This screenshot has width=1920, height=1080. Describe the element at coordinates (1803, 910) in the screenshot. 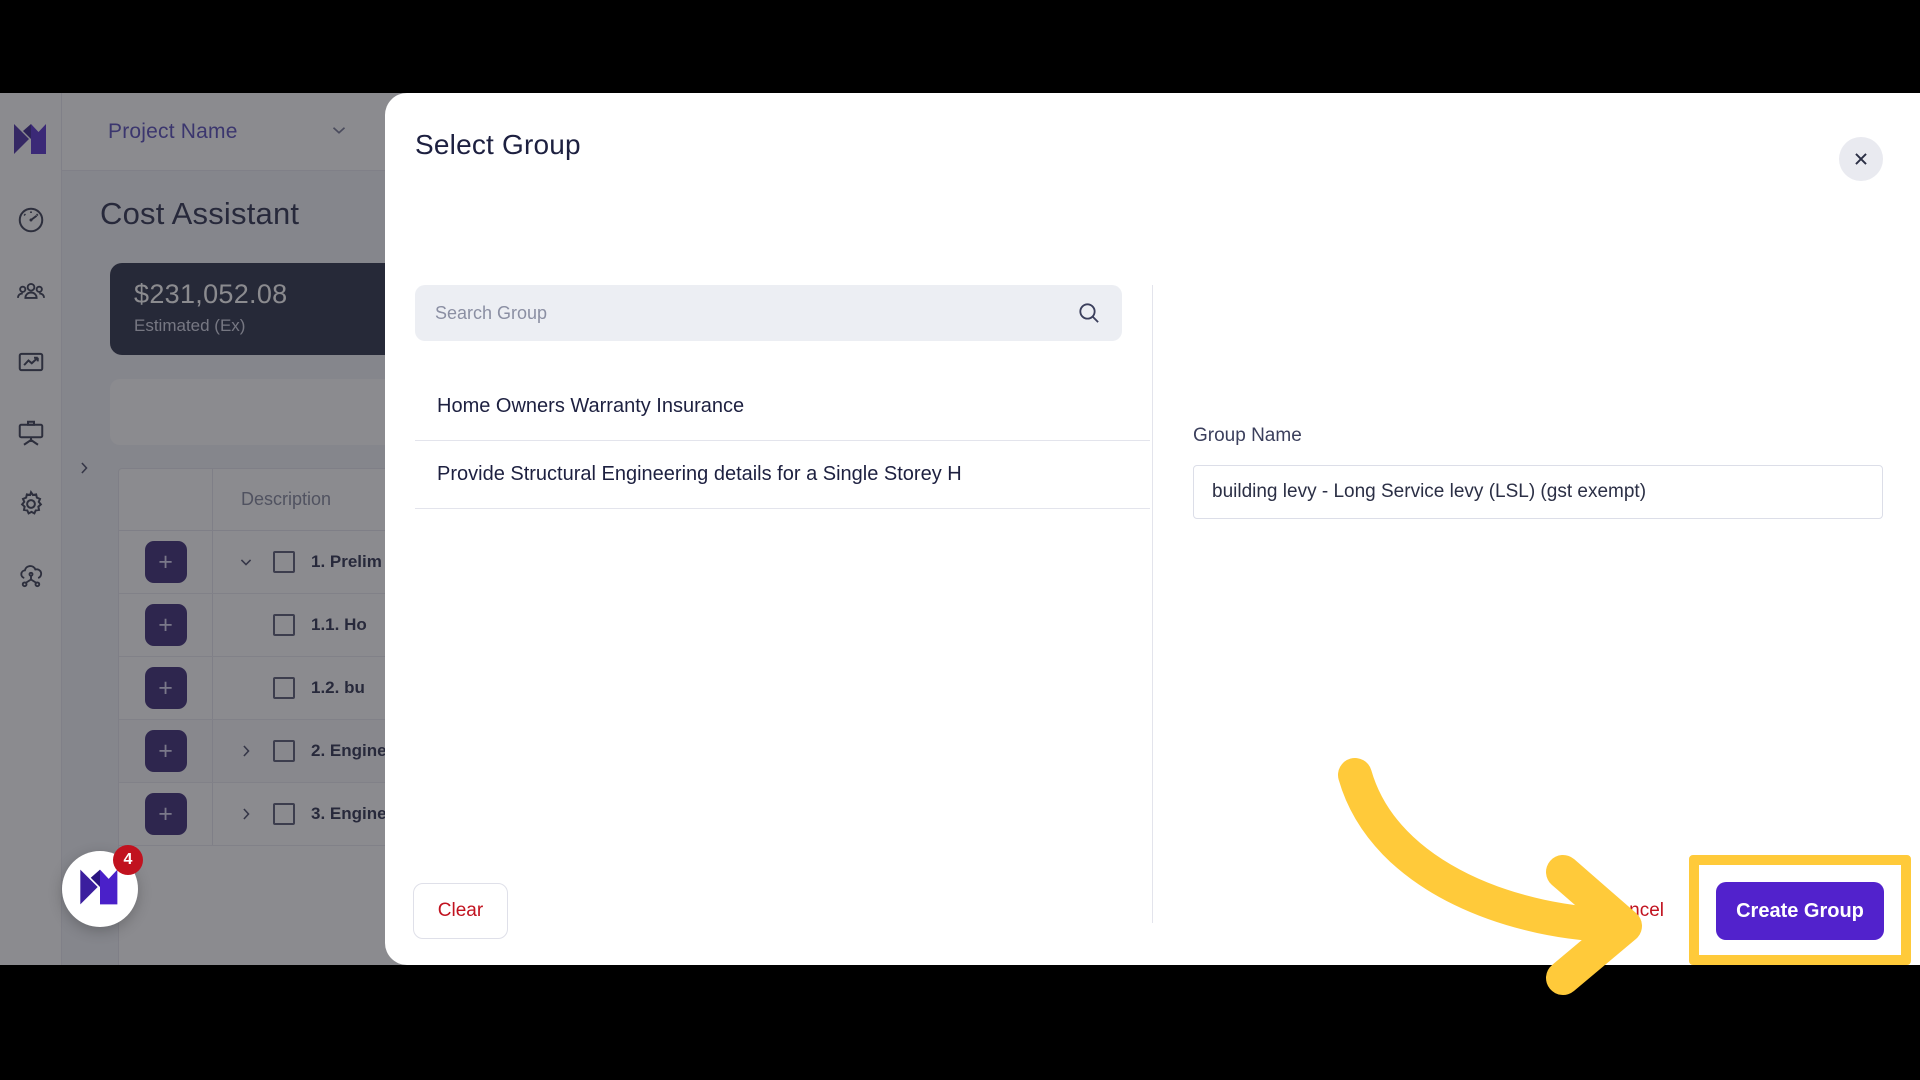

I see `create-group-button: Create Group` at that location.